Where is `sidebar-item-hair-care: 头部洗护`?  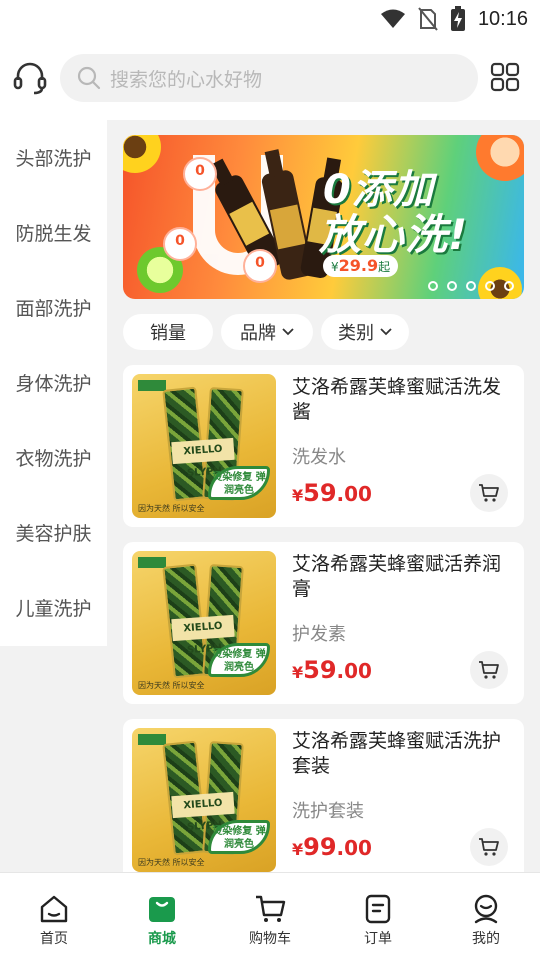
sidebar-item-hair-care: 头部洗护 is located at coordinates (53, 157).